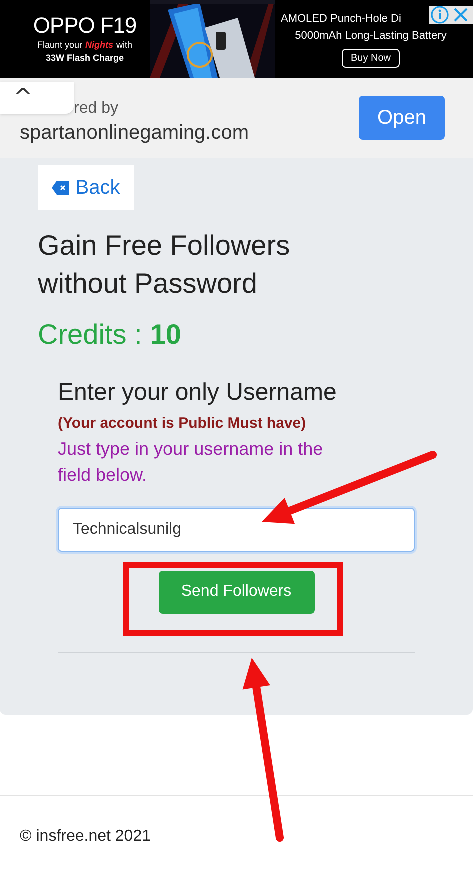  Describe the element at coordinates (96, 109) in the screenshot. I see `sponsor-label: red by` at that location.